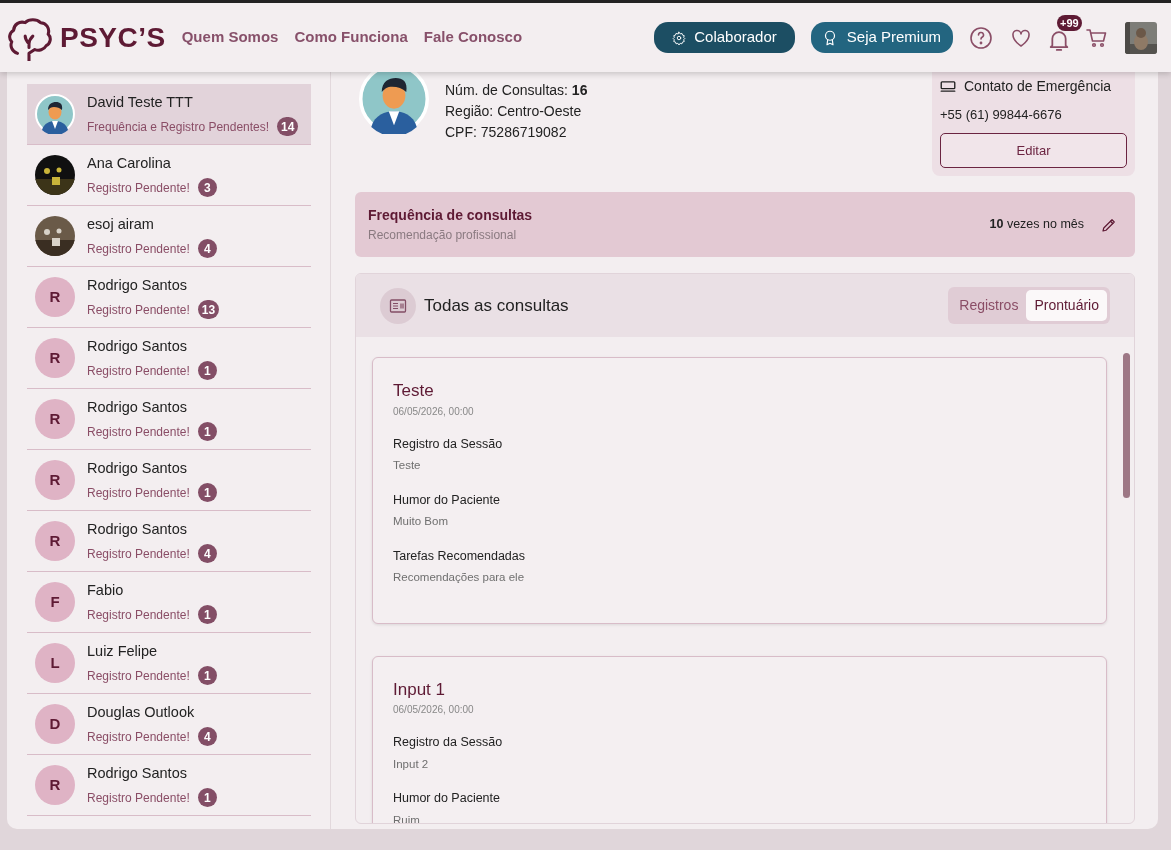  I want to click on field-value: Ruim, so click(407, 817).